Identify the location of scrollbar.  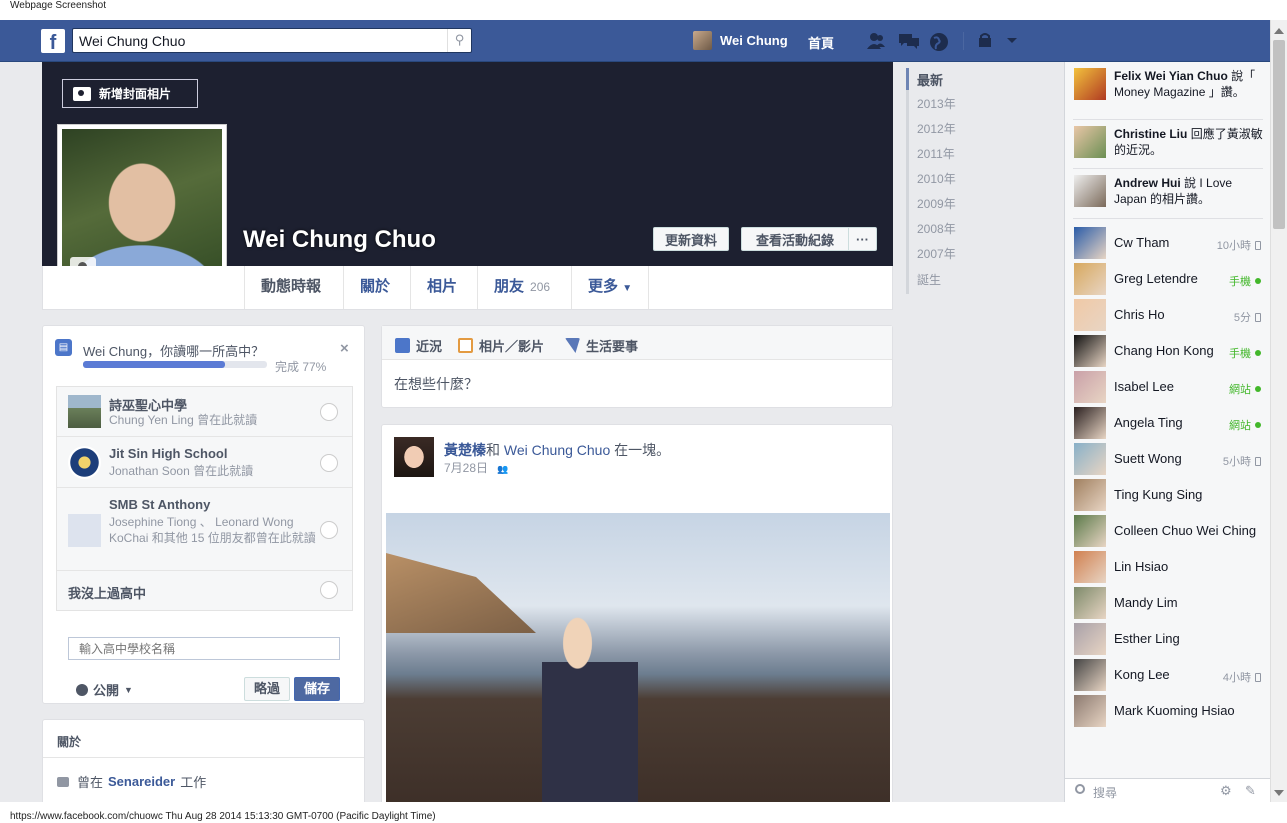
(1278, 411).